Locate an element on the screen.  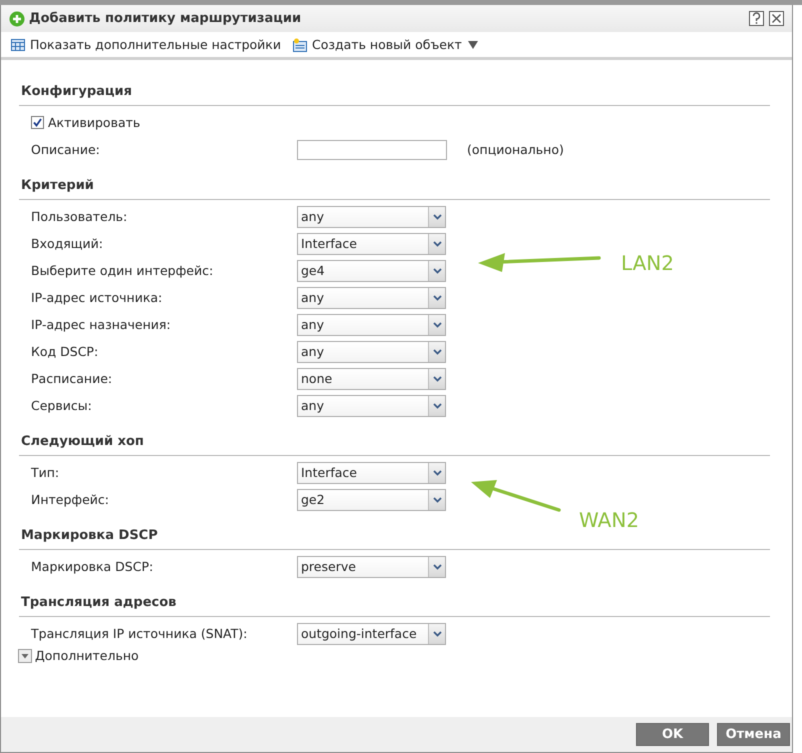
close-icon is located at coordinates (776, 18).